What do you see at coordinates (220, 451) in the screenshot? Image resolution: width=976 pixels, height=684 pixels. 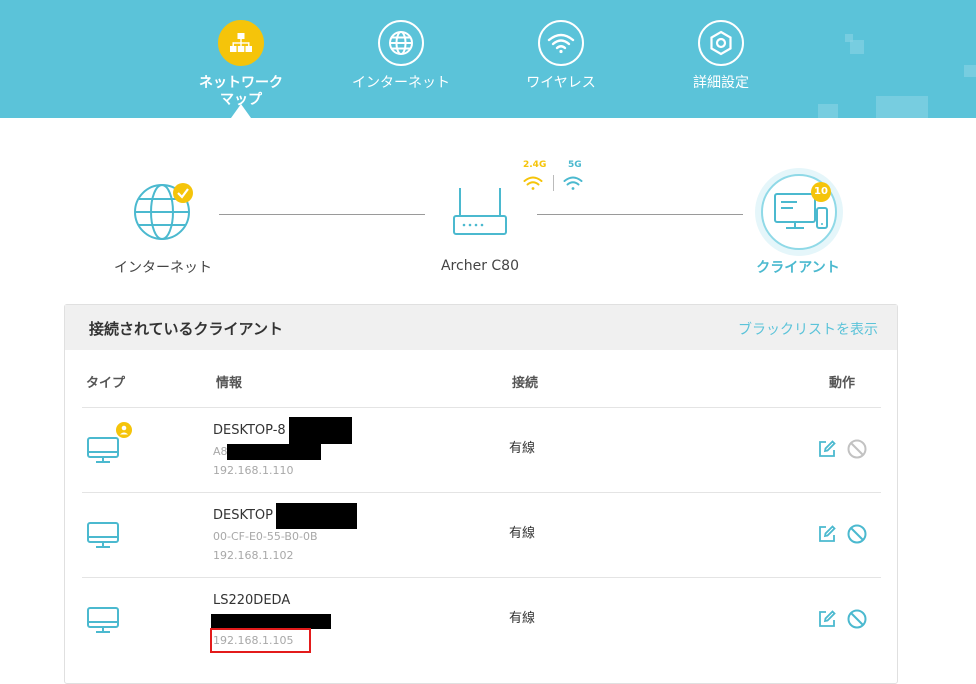 I see `client-mac: A8` at bounding box center [220, 451].